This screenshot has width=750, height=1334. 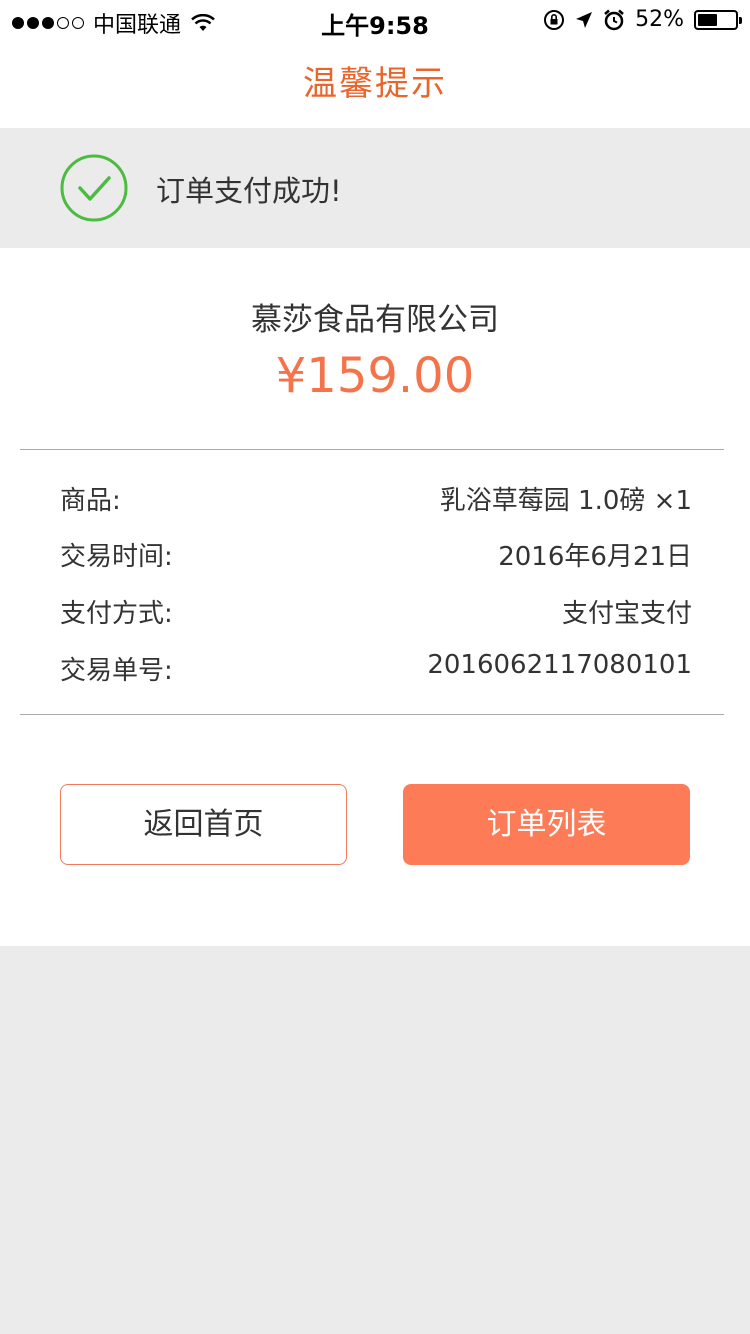 I want to click on location-icon, so click(x=584, y=19).